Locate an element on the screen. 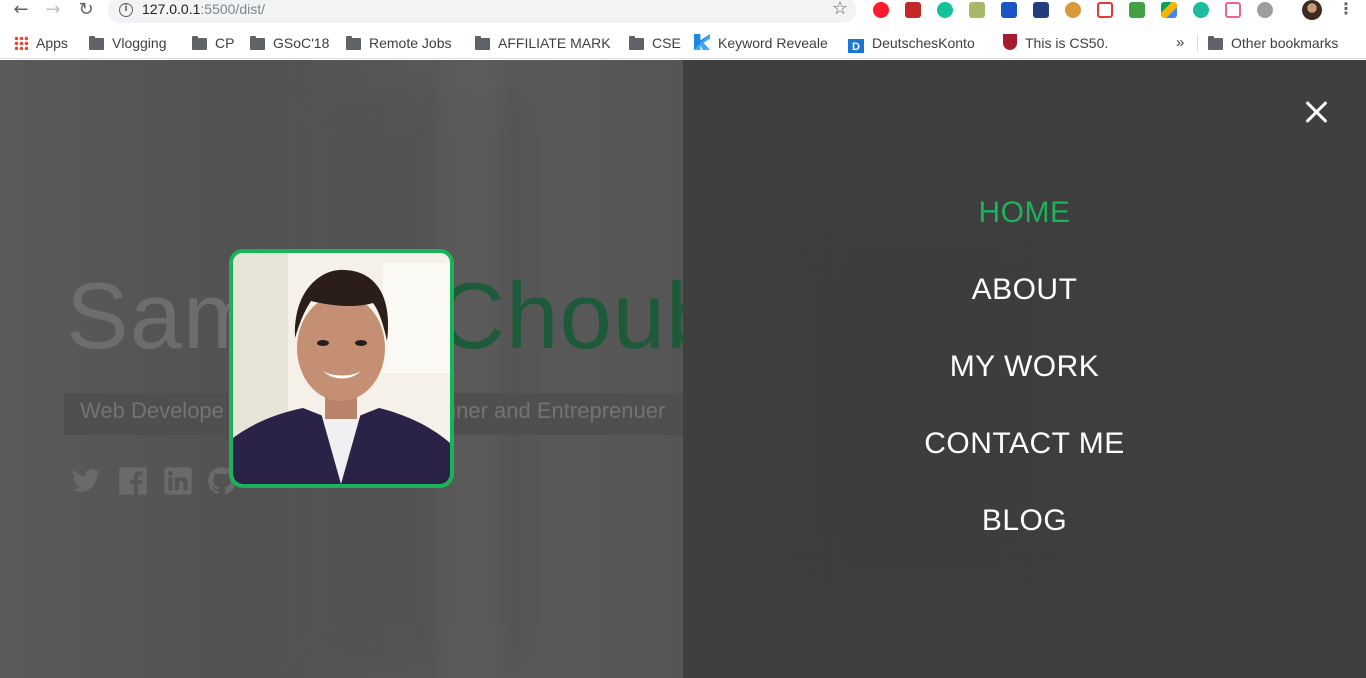 The height and width of the screenshot is (678, 1366). other-bookmarks: Other bookmarks is located at coordinates (1273, 43).